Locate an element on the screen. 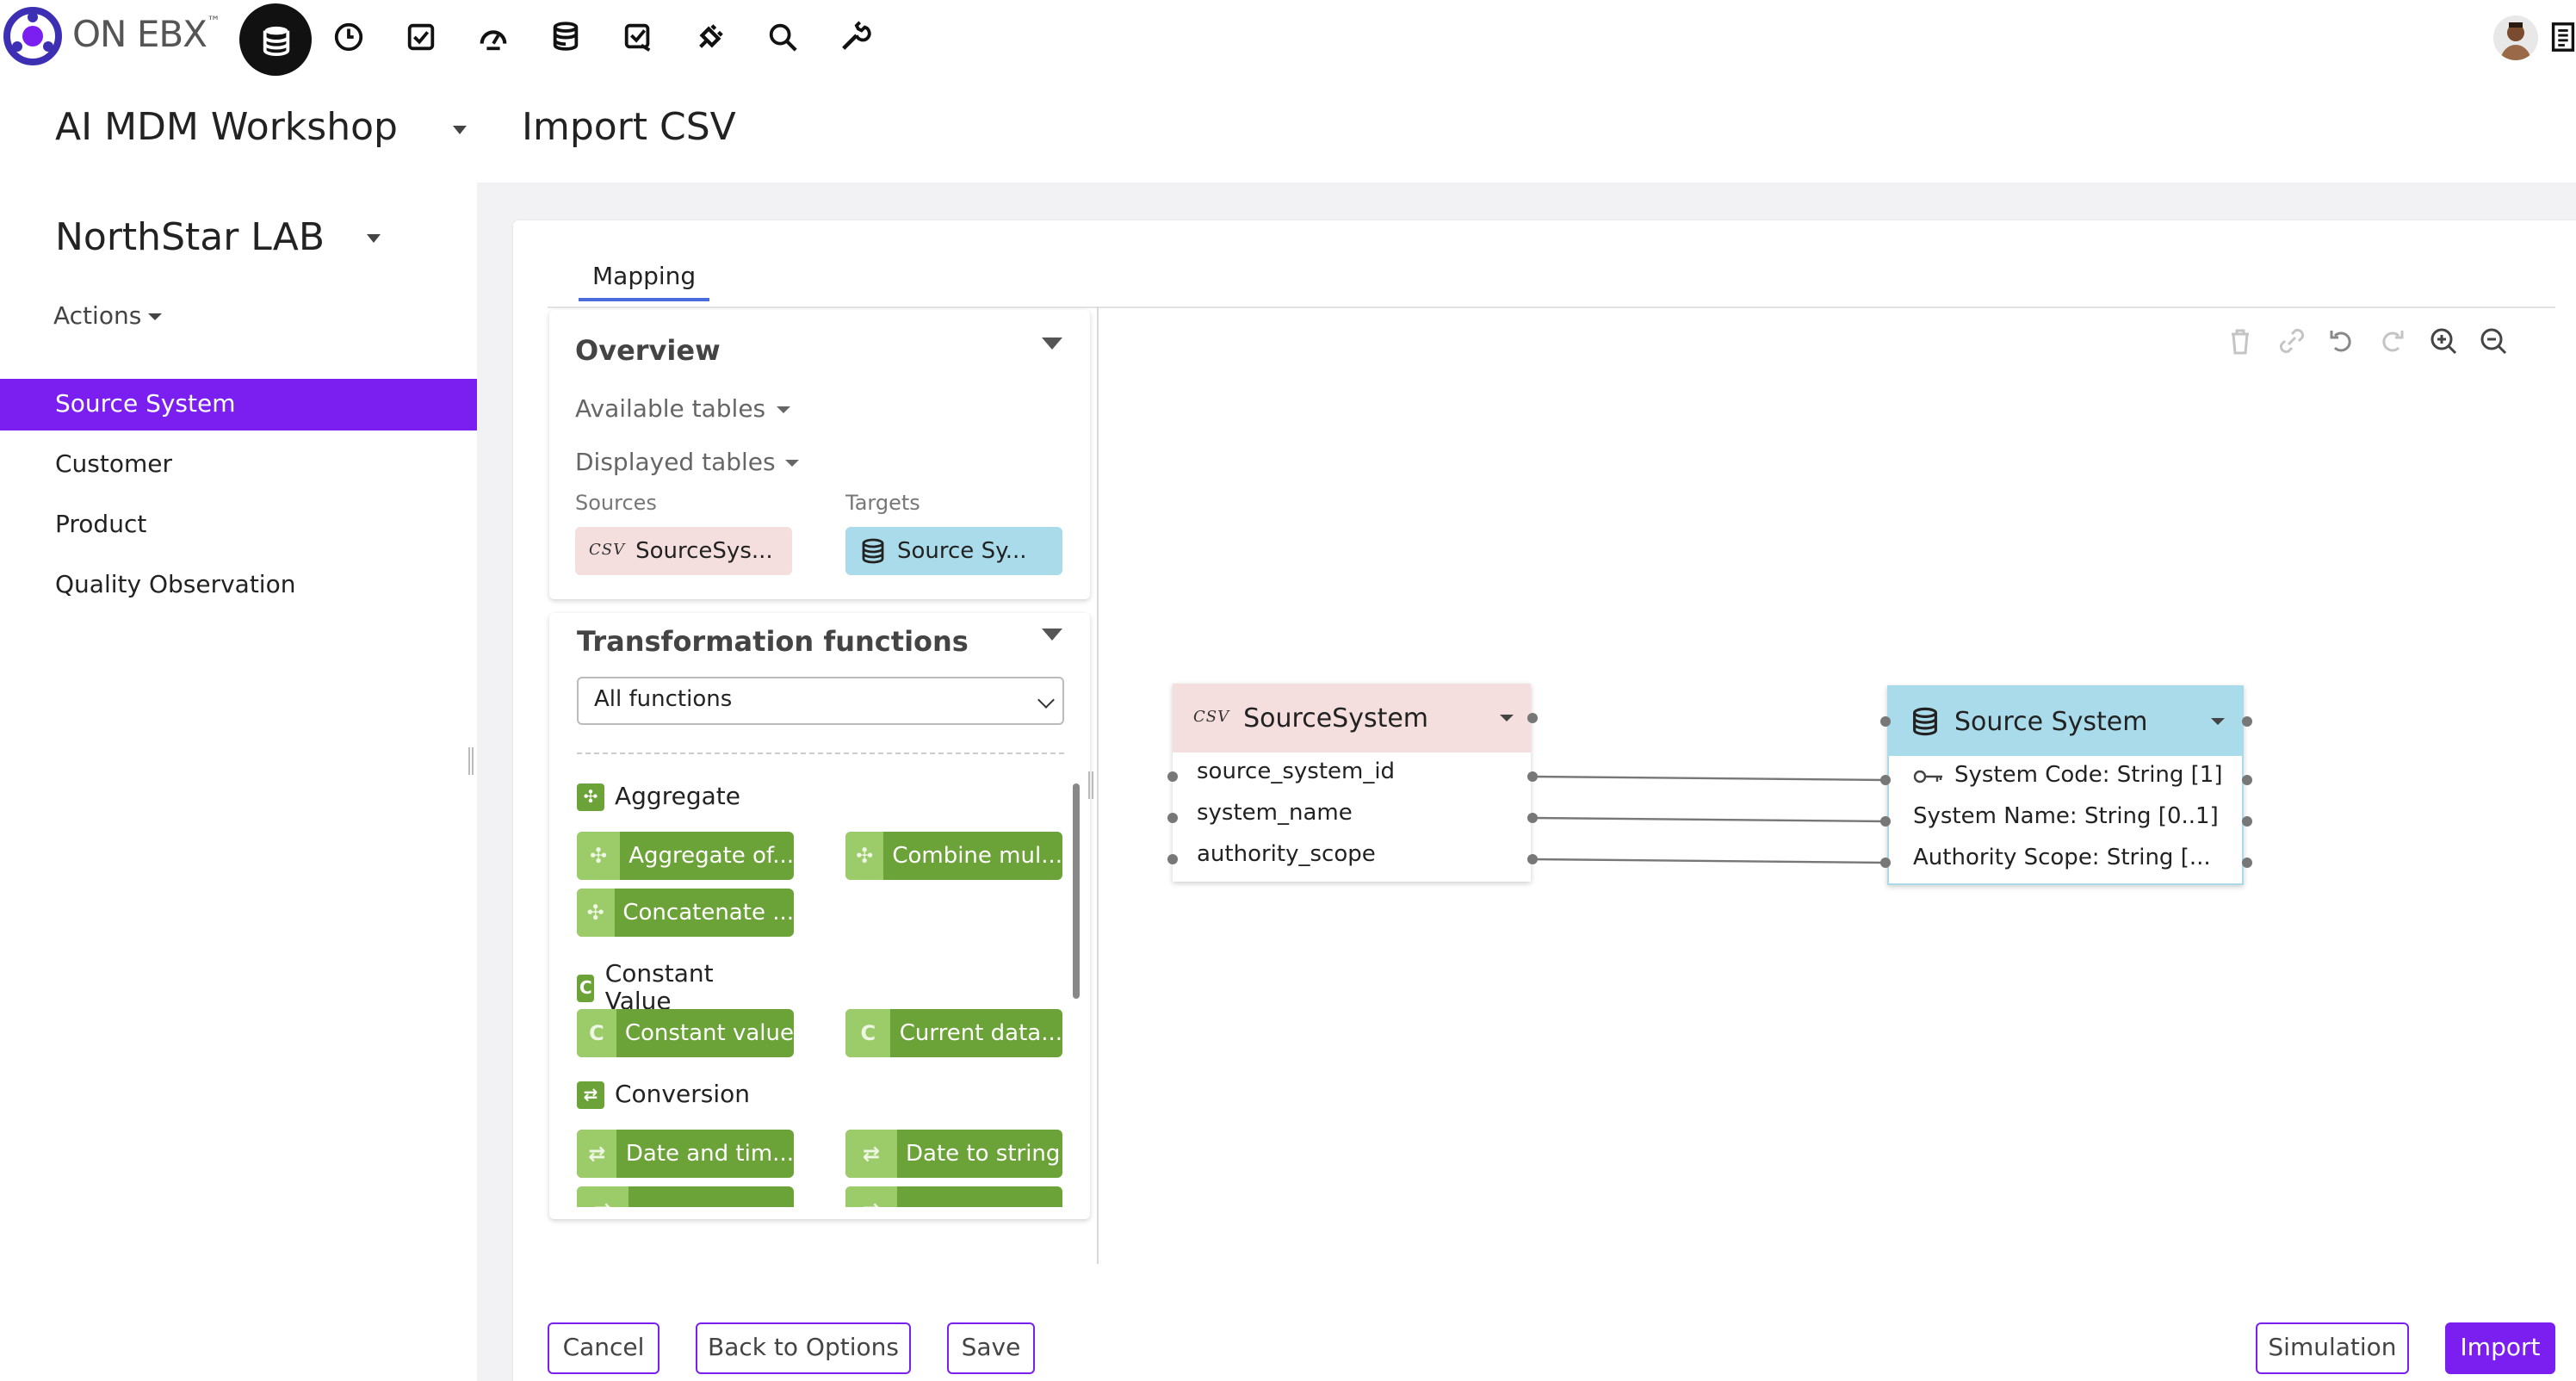 Image resolution: width=2576 pixels, height=1381 pixels. datasets-icon is located at coordinates (565, 36).